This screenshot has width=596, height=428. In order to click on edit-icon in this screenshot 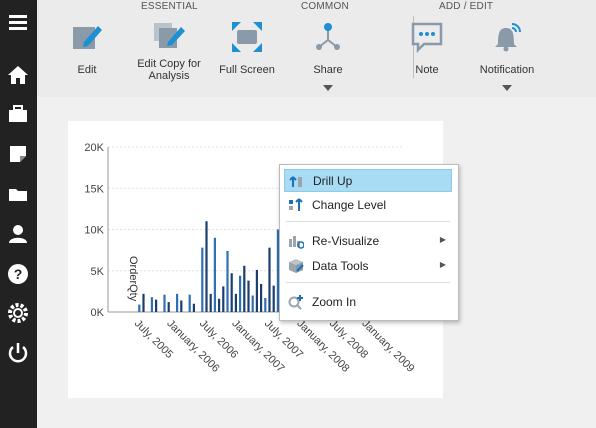, I will do `click(87, 37)`.